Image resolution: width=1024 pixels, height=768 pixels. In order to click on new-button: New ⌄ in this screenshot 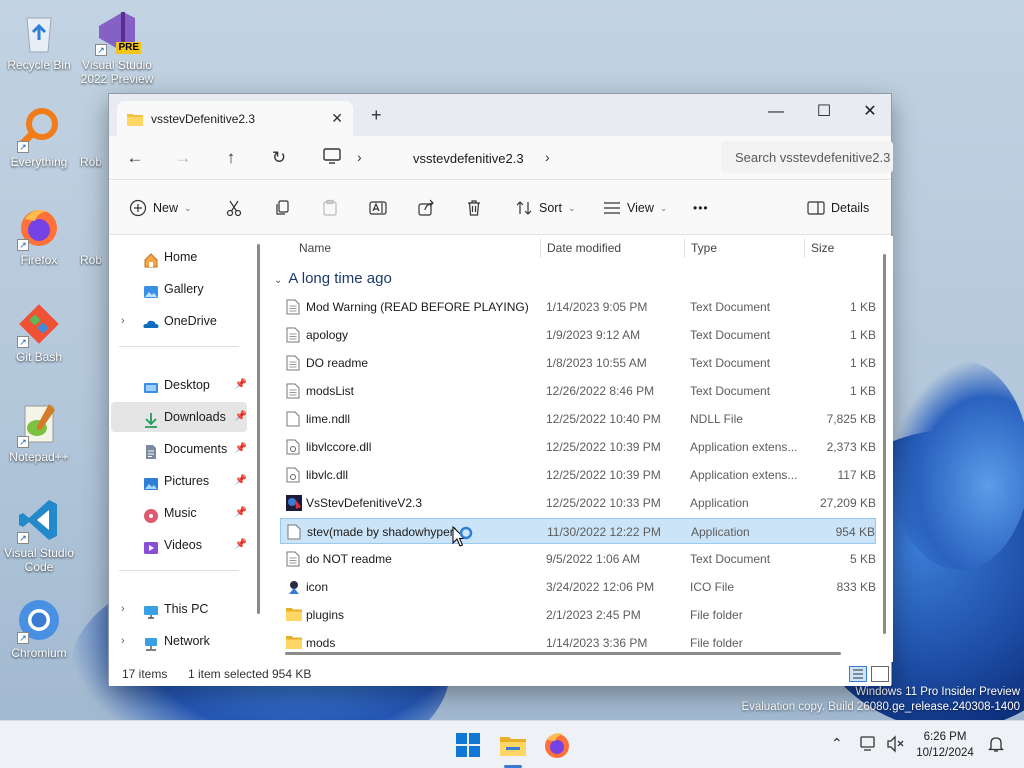, I will do `click(160, 208)`.